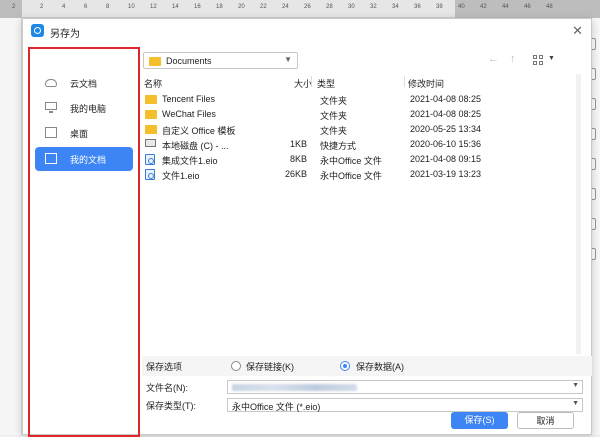  I want to click on ruler-tick-label: 18, so click(219, 7).